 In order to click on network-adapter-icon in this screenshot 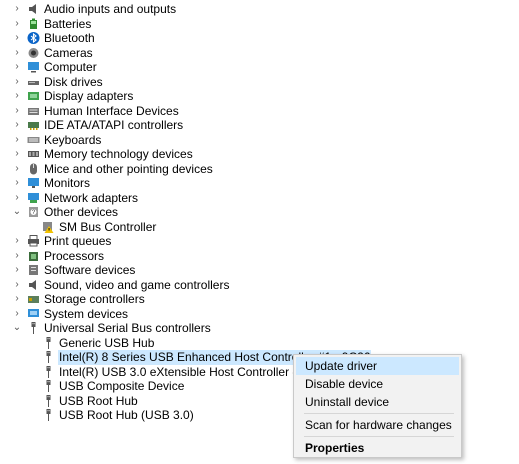, I will do `click(33, 197)`.